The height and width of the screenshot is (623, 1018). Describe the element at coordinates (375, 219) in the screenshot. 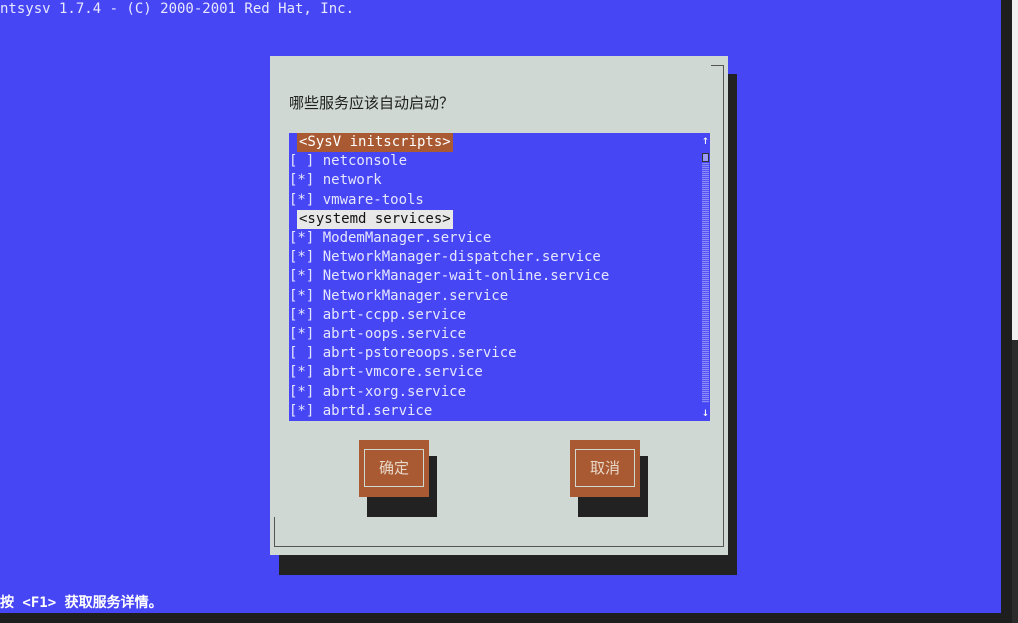

I see `list-section-header: <systemd services>` at that location.